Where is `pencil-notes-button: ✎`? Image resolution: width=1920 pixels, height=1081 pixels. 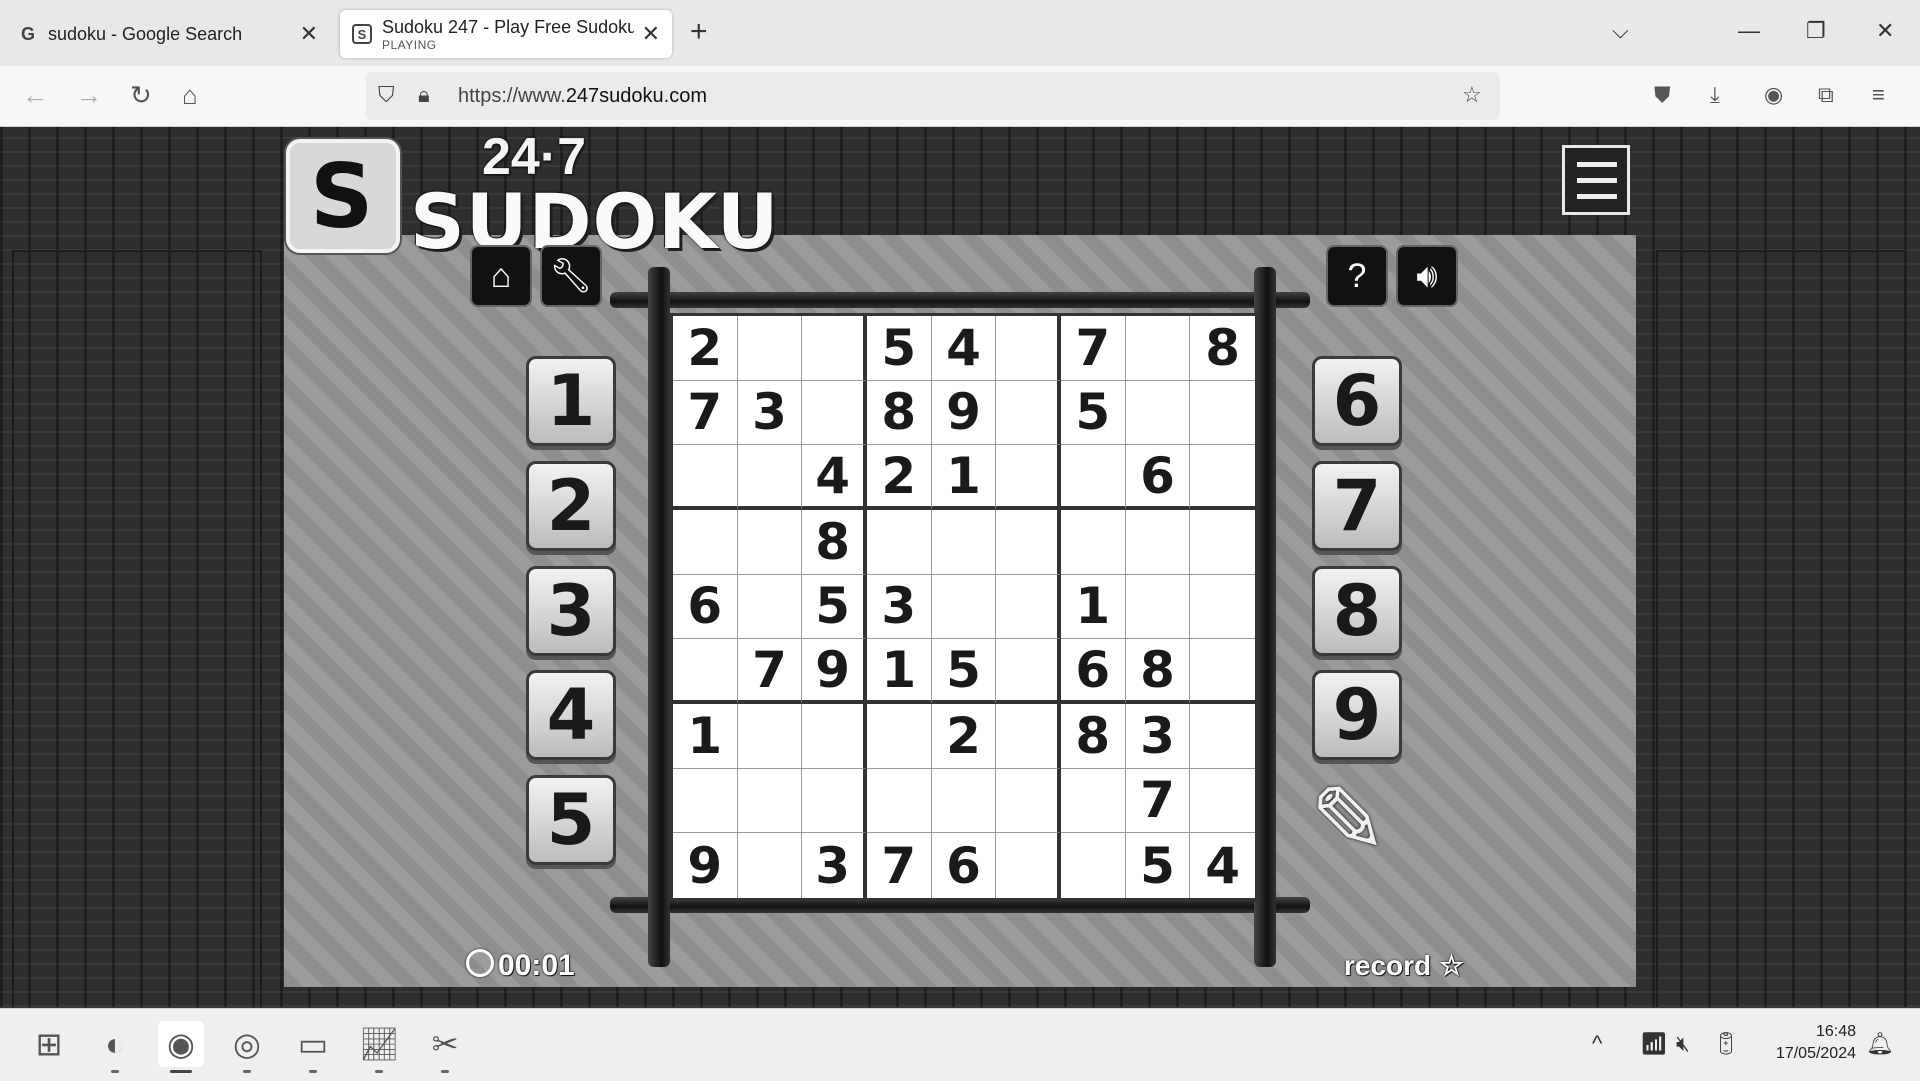 pencil-notes-button: ✎ is located at coordinates (1348, 820).